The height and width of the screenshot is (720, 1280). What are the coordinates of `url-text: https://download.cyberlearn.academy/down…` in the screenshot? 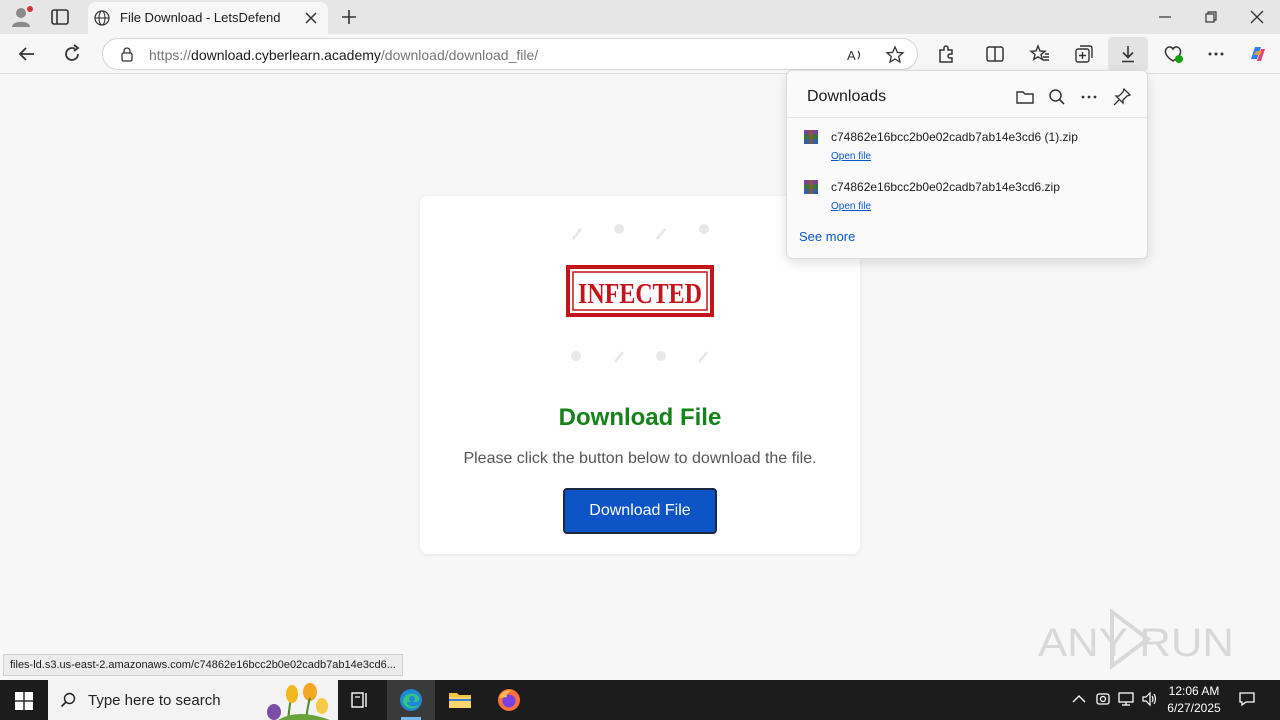 It's located at (343, 55).